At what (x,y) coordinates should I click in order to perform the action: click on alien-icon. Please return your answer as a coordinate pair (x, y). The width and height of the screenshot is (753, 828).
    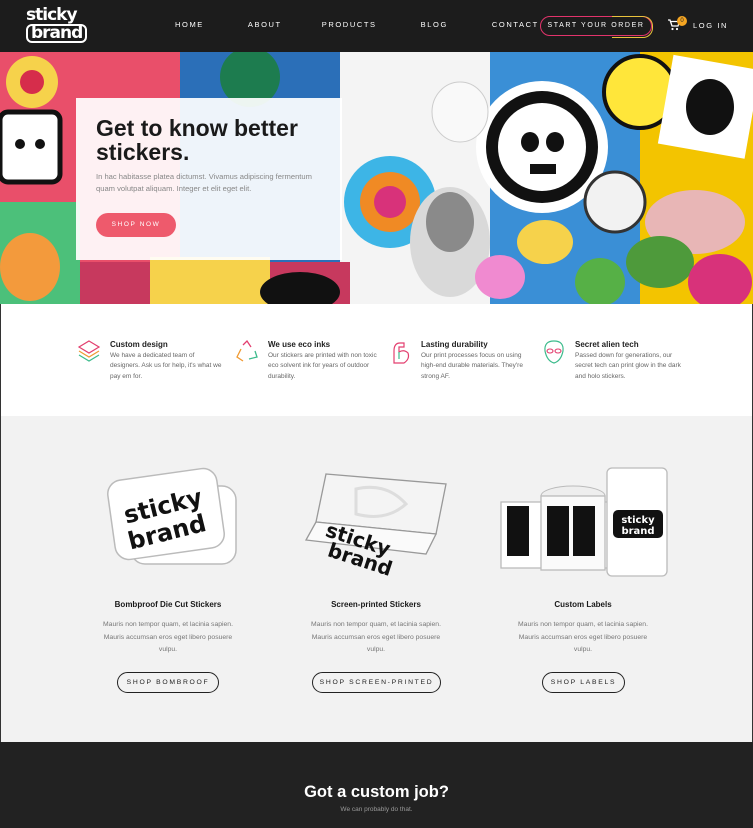
    Looking at the image, I should click on (554, 352).